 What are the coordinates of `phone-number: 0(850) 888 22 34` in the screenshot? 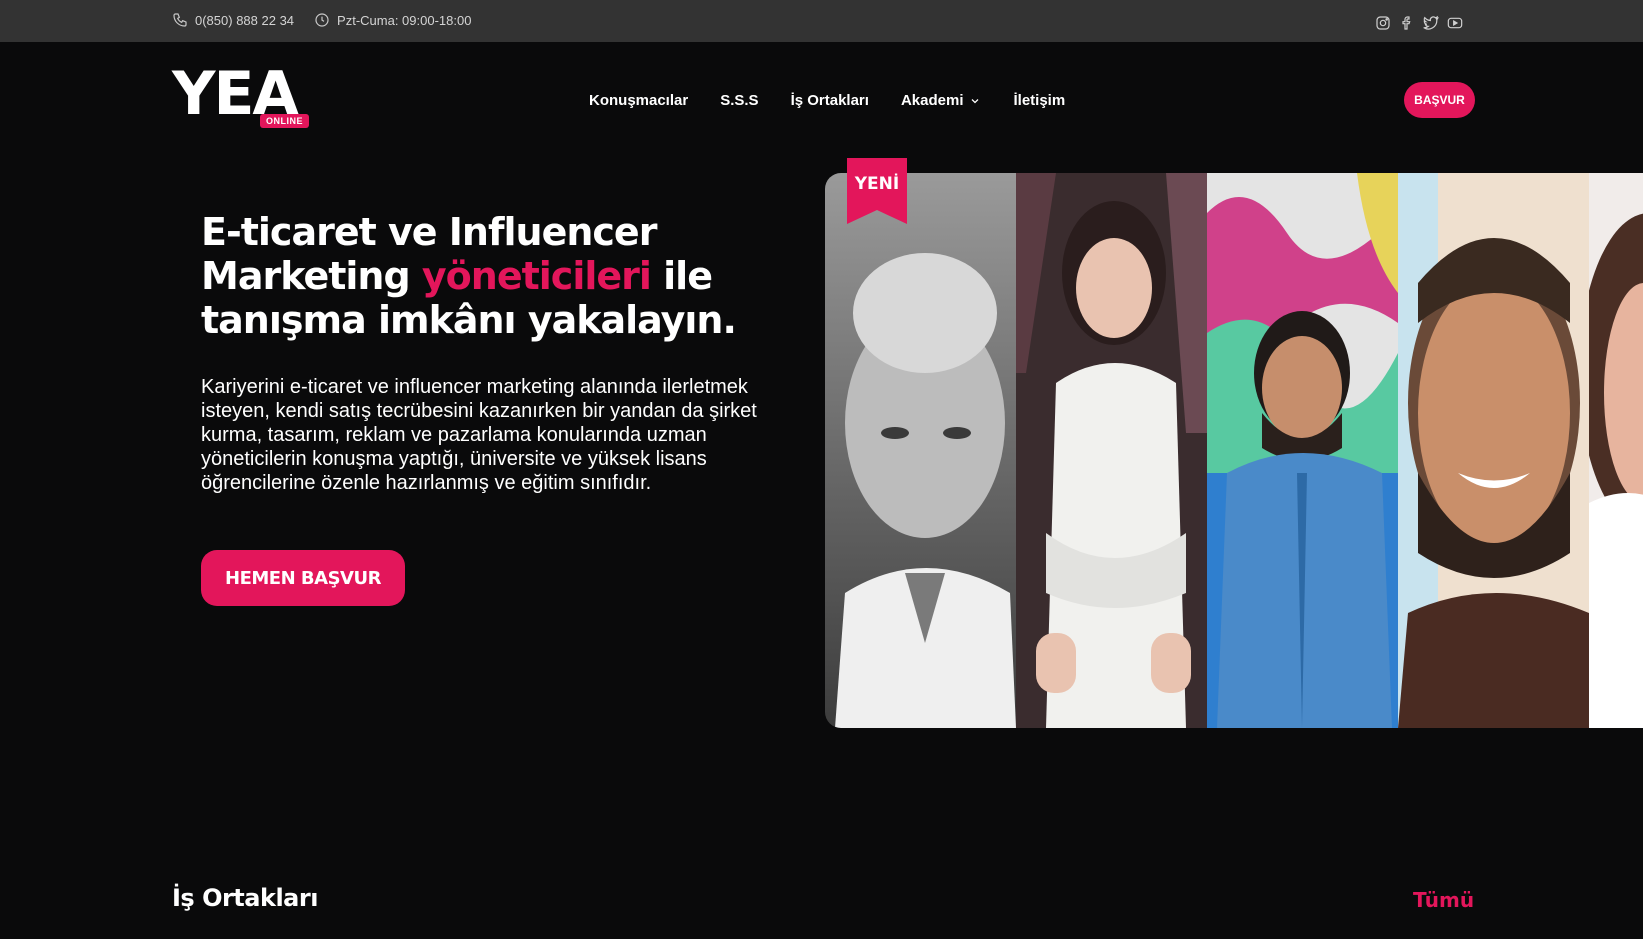 It's located at (245, 20).